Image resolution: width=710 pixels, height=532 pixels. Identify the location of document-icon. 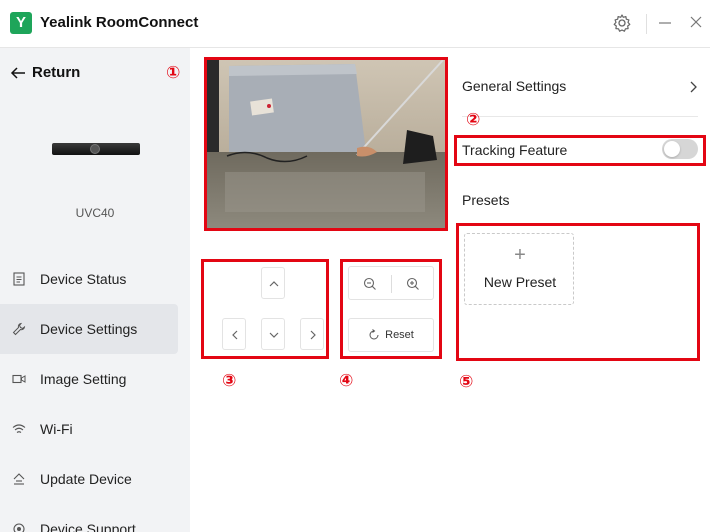
(19, 279).